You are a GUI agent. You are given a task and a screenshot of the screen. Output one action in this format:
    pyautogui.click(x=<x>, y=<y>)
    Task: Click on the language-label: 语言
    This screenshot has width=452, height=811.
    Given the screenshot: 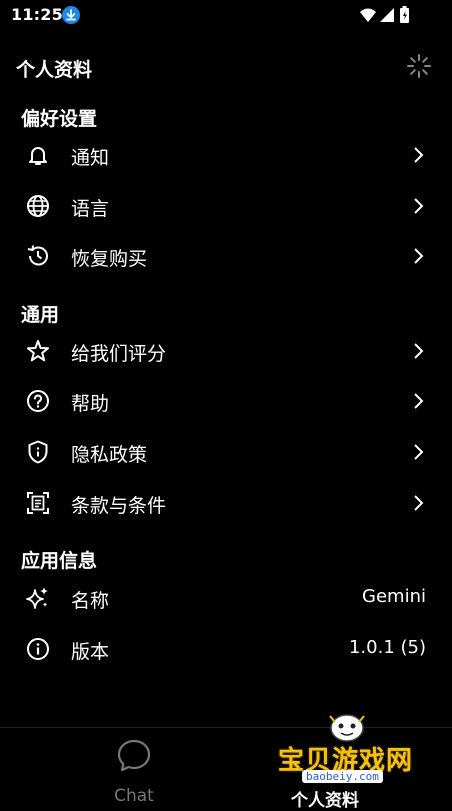 What is the action you would take?
    pyautogui.click(x=90, y=209)
    